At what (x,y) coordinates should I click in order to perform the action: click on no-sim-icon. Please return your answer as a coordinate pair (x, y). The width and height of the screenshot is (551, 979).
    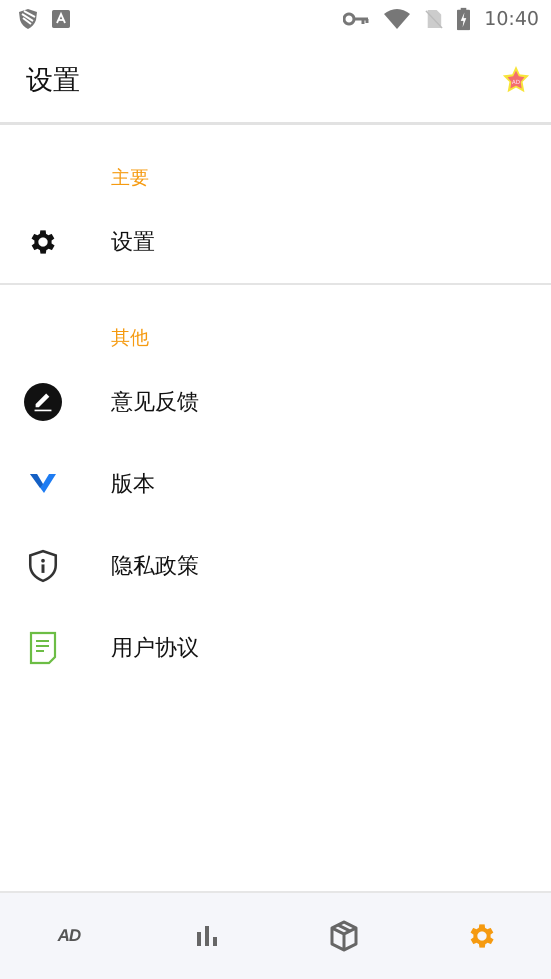
    Looking at the image, I should click on (434, 19).